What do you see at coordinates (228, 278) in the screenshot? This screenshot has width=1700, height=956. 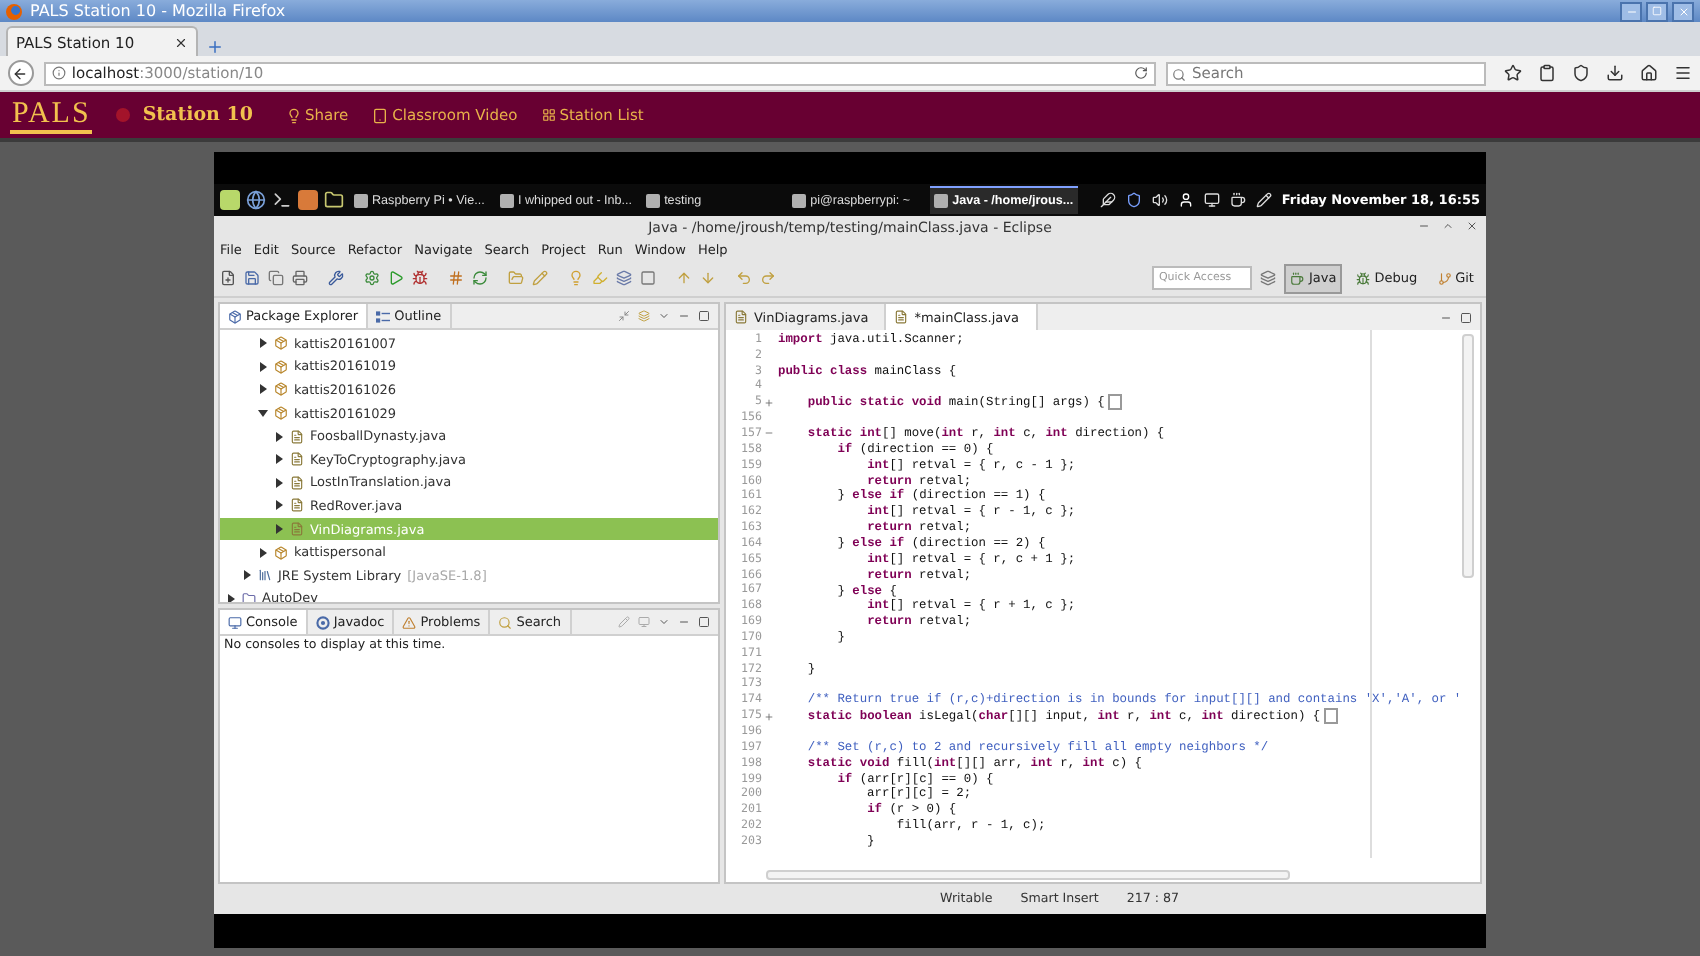 I see `new-file-icon` at bounding box center [228, 278].